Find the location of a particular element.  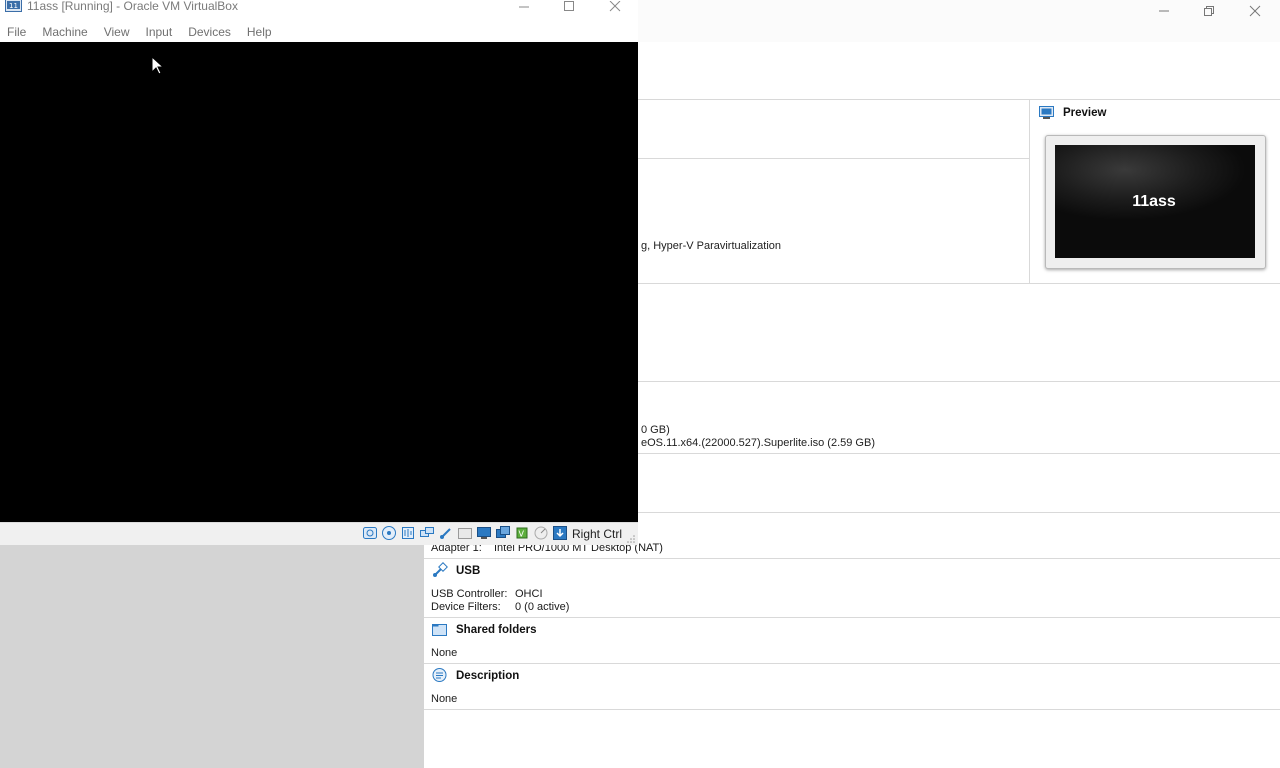

vm-menu-bar: File Machine View Input Devices Help is located at coordinates (140, 32).